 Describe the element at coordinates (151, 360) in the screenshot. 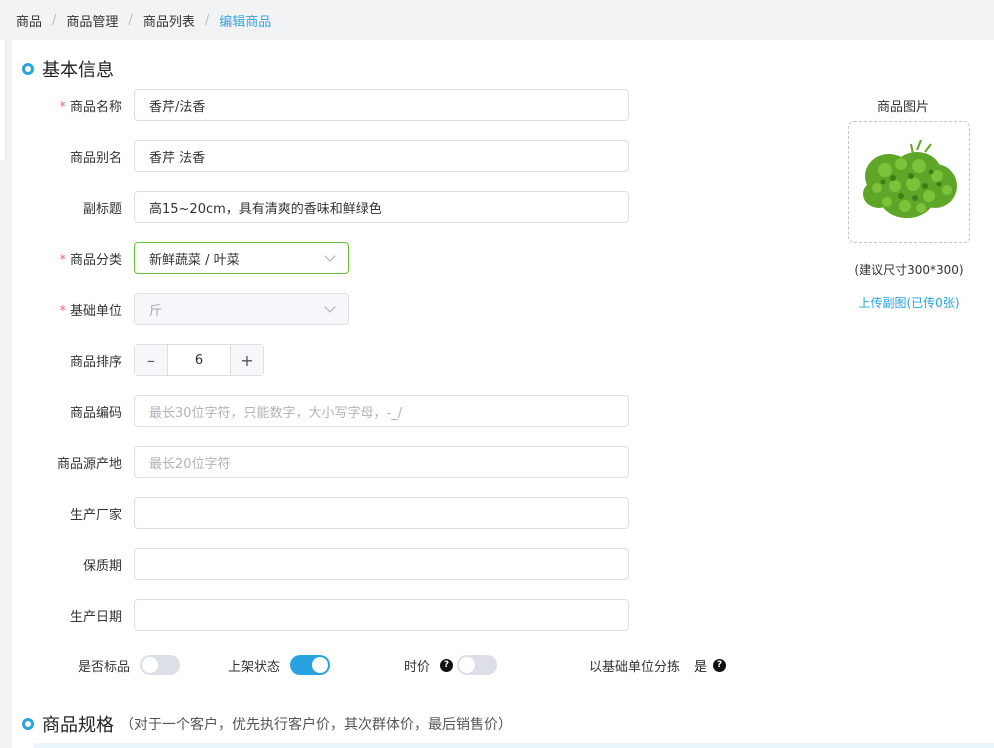

I see `minus-icon: –` at that location.